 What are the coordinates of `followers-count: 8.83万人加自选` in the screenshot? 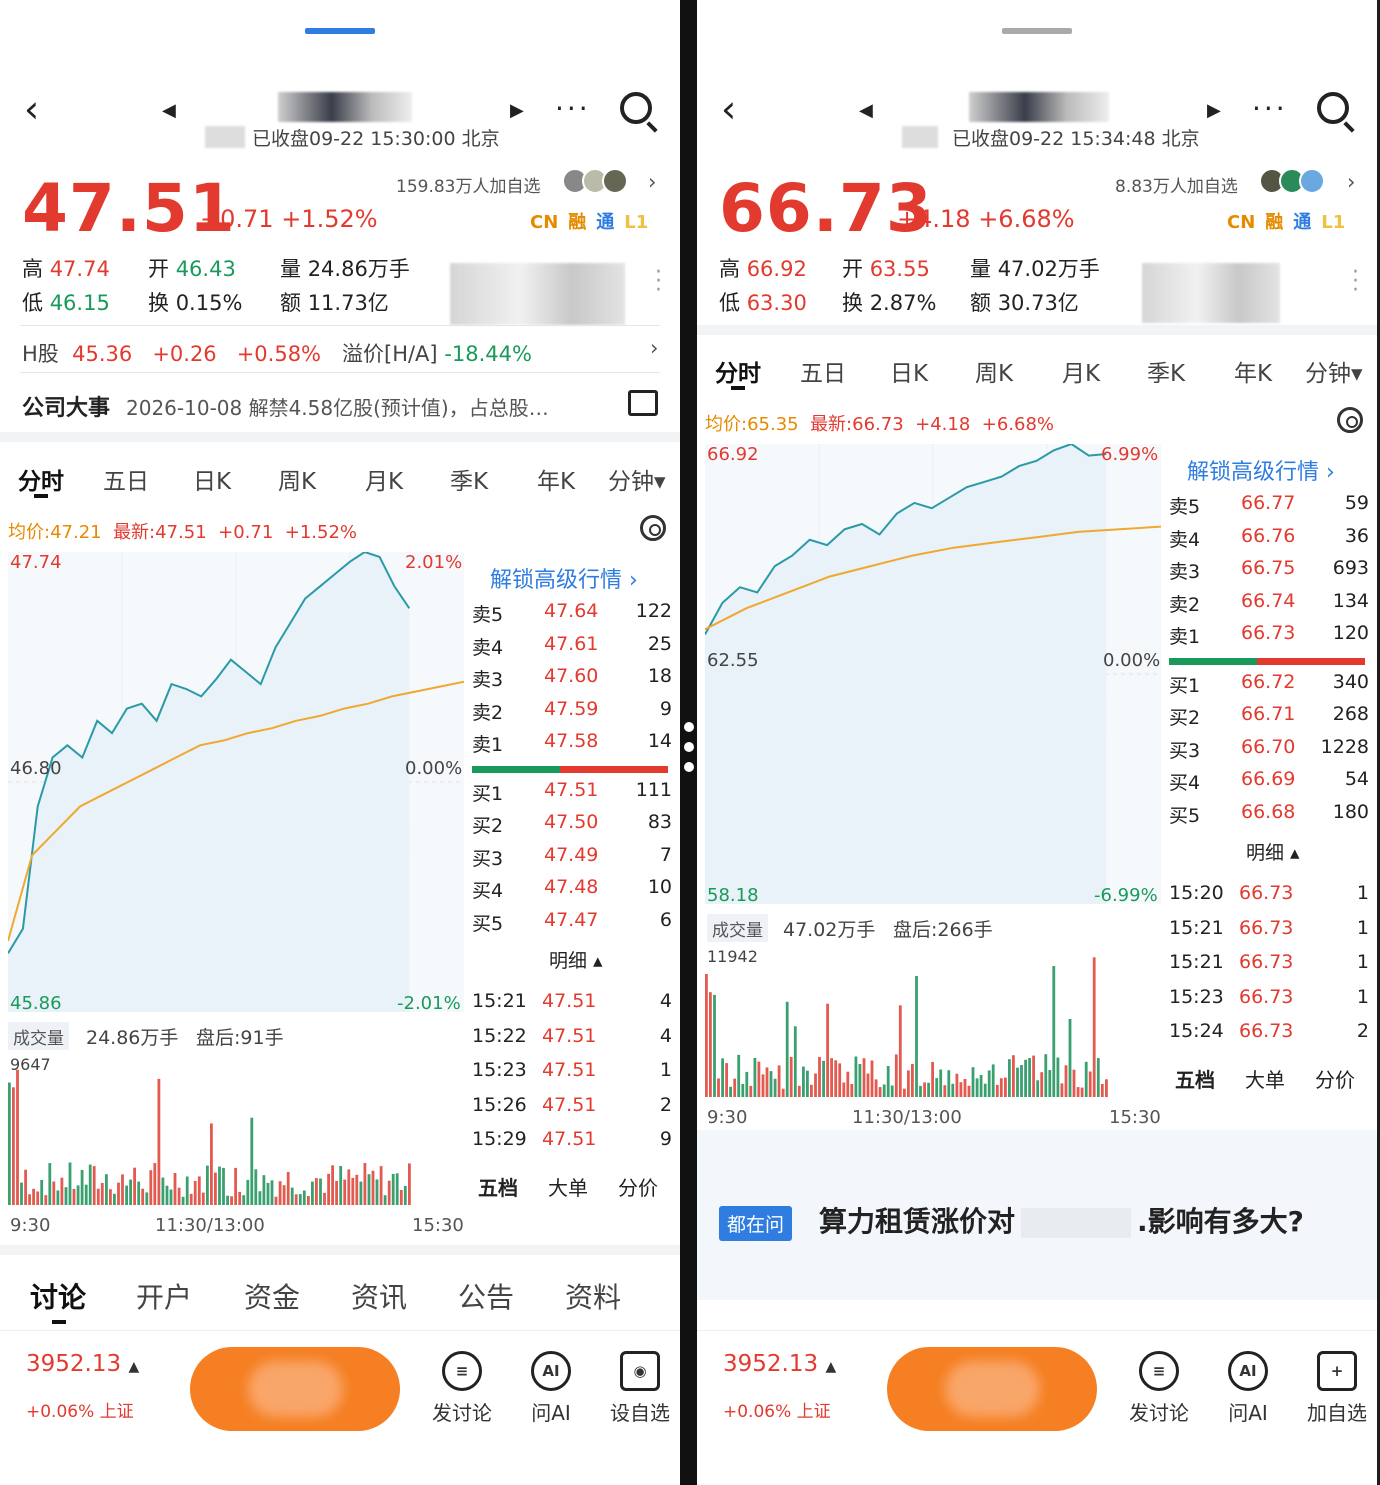 It's located at (1176, 184).